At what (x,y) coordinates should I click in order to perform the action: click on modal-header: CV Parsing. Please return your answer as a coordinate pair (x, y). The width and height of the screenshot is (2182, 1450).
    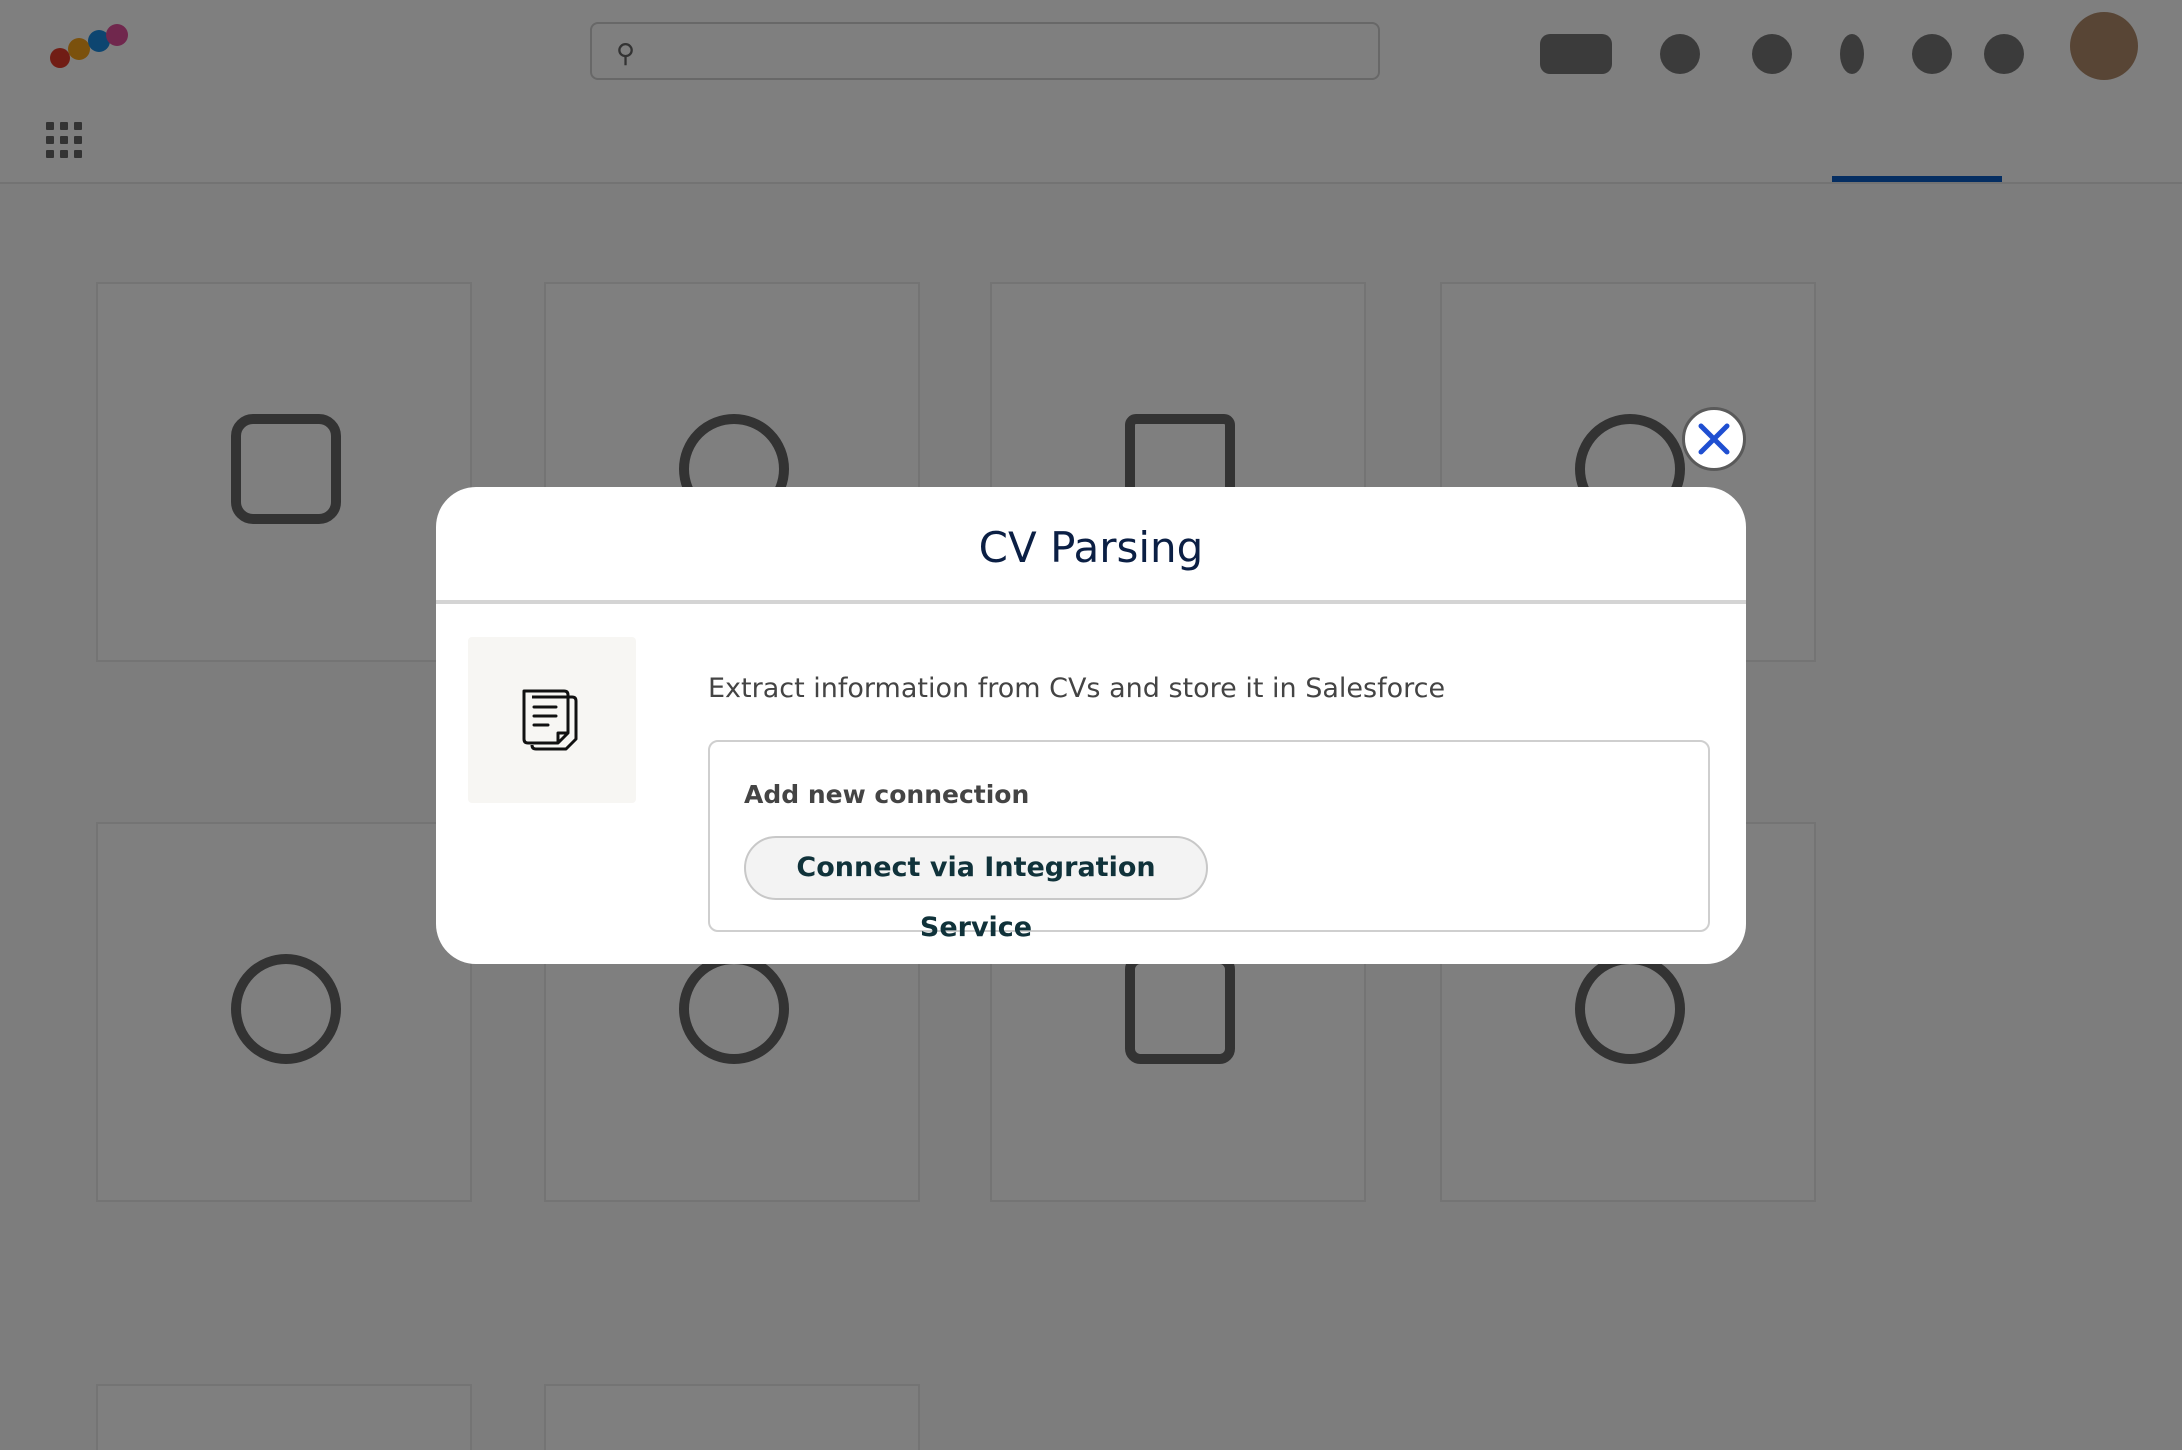
    Looking at the image, I should click on (1091, 545).